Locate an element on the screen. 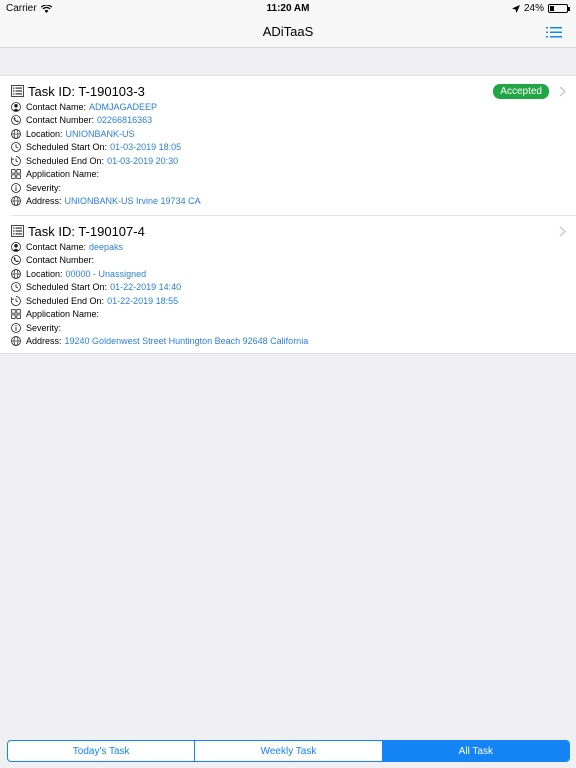  status-time: 11:20 AM is located at coordinates (288, 8).